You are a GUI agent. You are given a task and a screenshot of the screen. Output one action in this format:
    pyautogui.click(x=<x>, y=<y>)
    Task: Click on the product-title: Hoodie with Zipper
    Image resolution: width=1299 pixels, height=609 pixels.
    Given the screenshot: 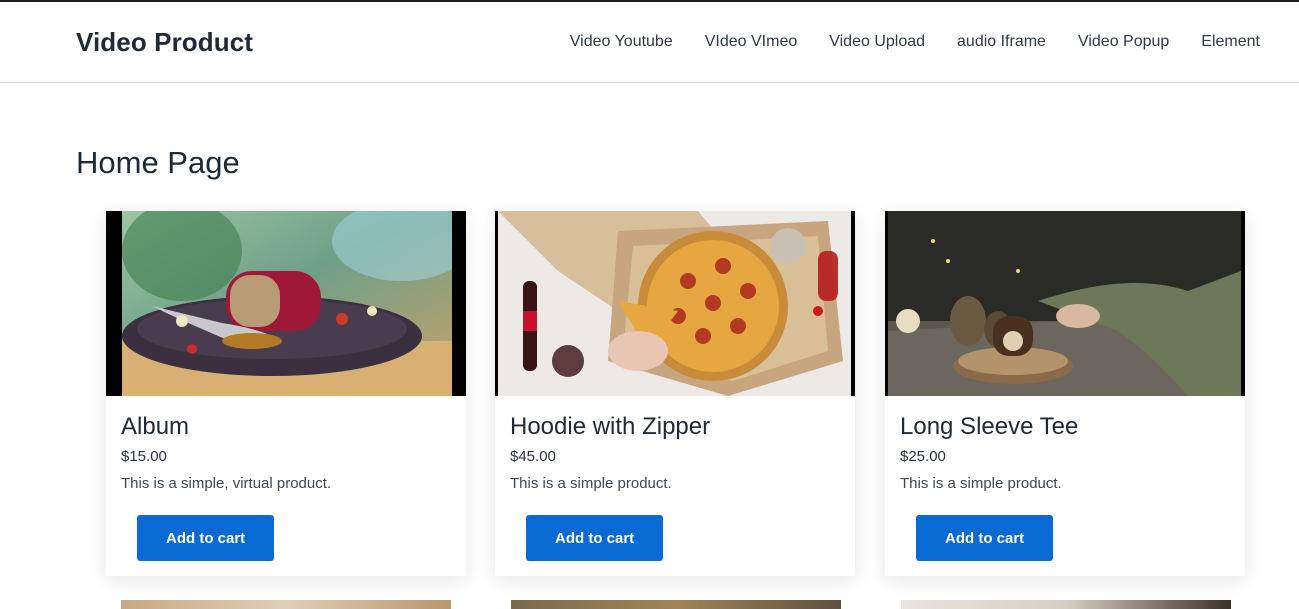 What is the action you would take?
    pyautogui.click(x=675, y=427)
    